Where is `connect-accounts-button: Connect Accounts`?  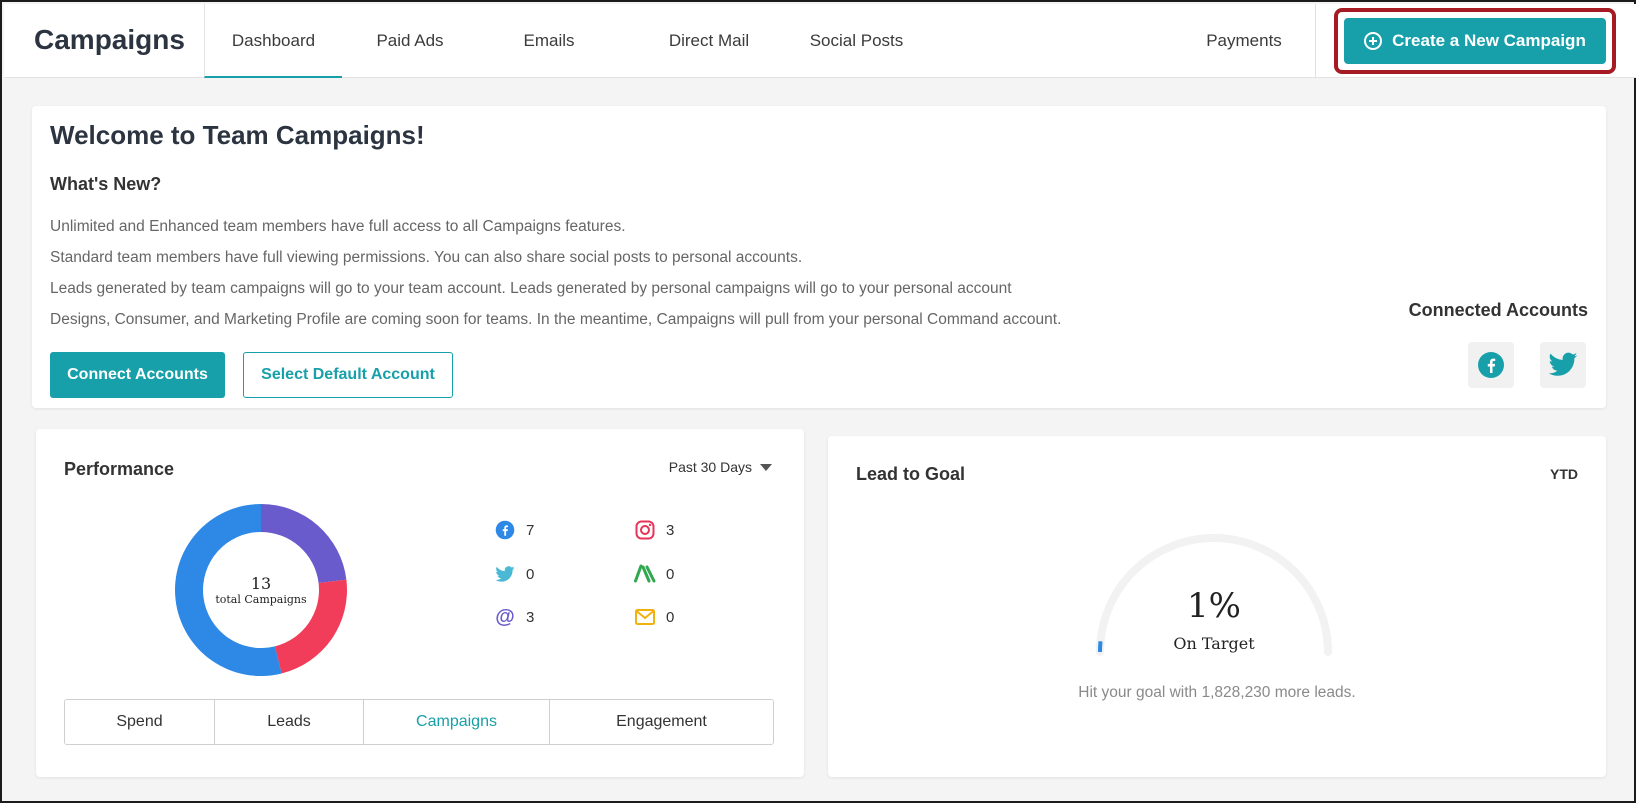 connect-accounts-button: Connect Accounts is located at coordinates (137, 375).